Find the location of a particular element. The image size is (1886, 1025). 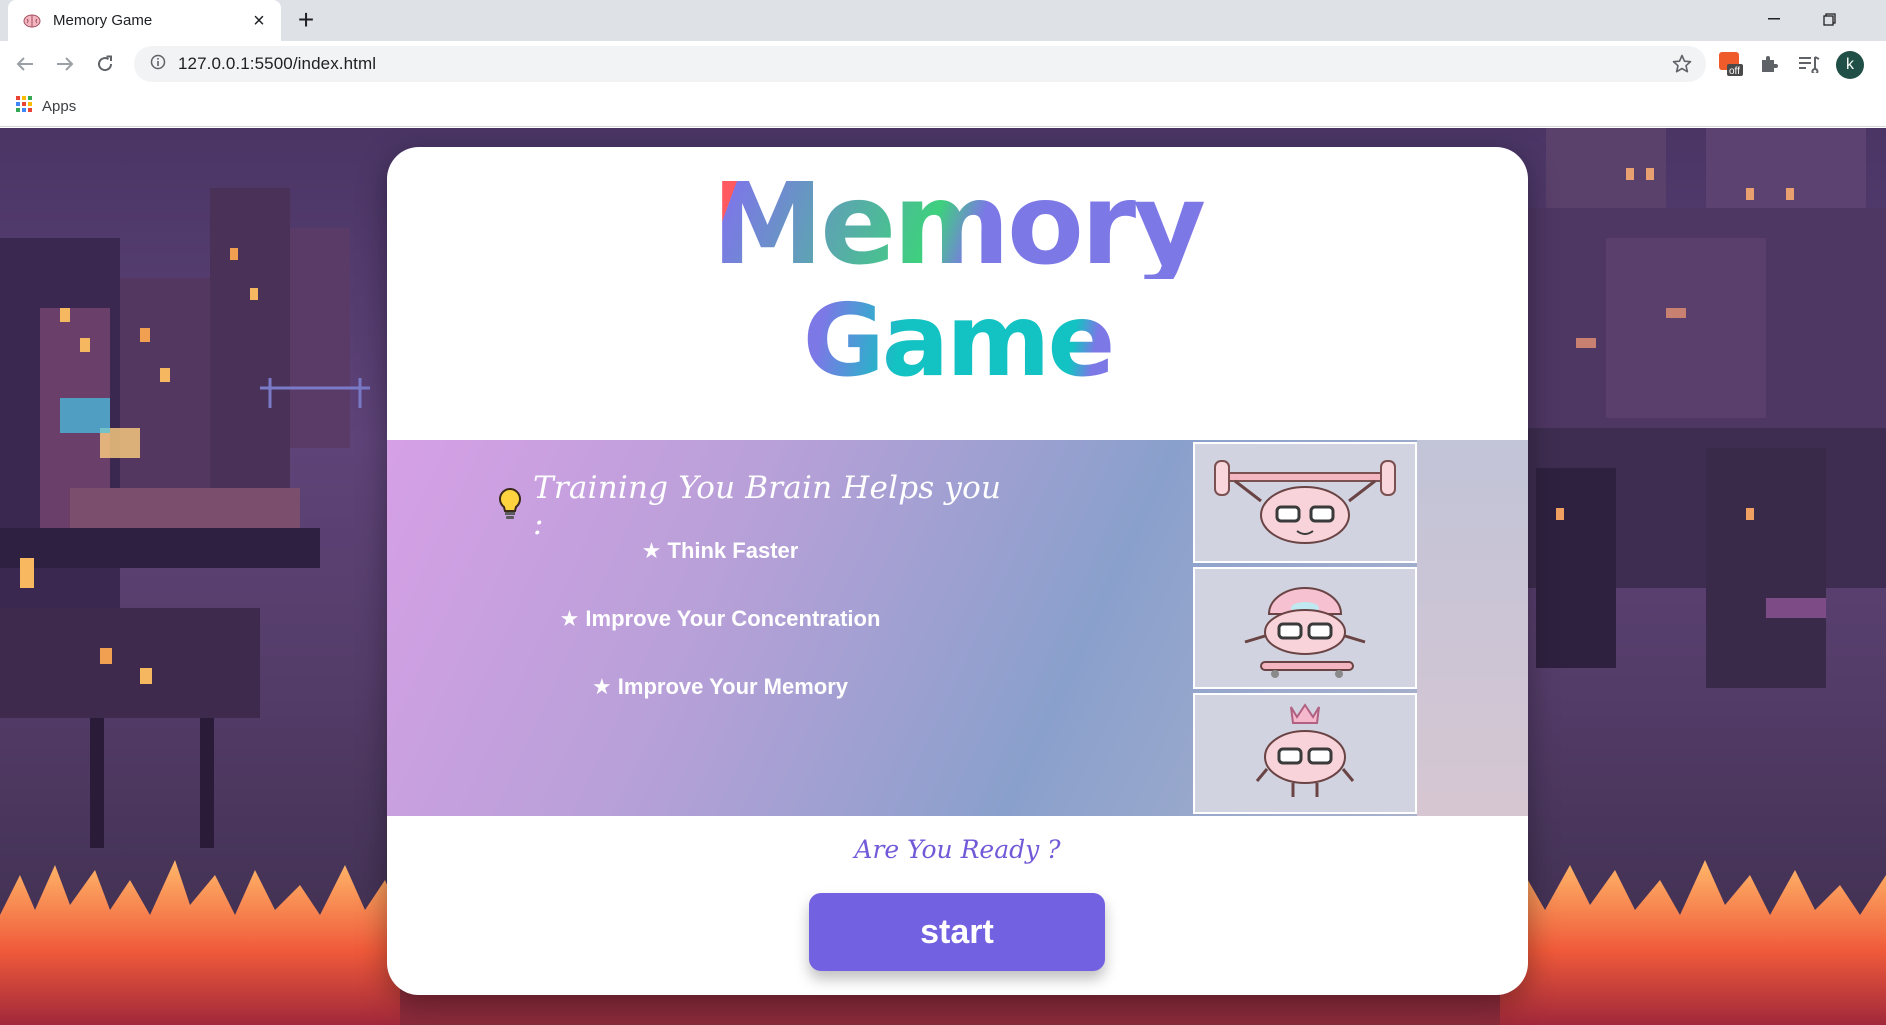

tab-title: Memory Game is located at coordinates (103, 20).